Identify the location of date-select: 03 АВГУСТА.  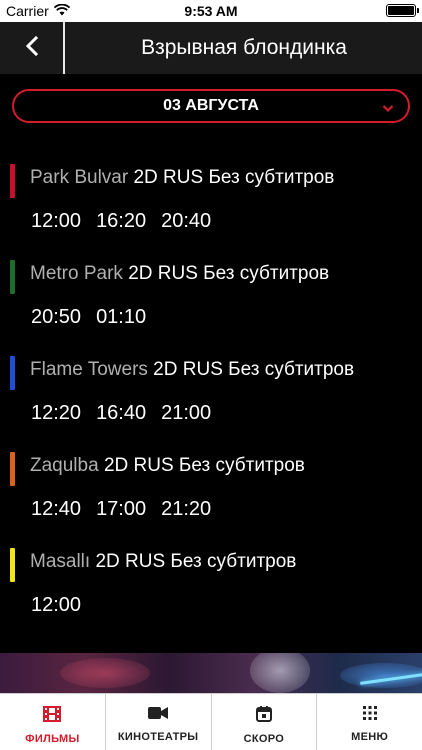
(211, 106).